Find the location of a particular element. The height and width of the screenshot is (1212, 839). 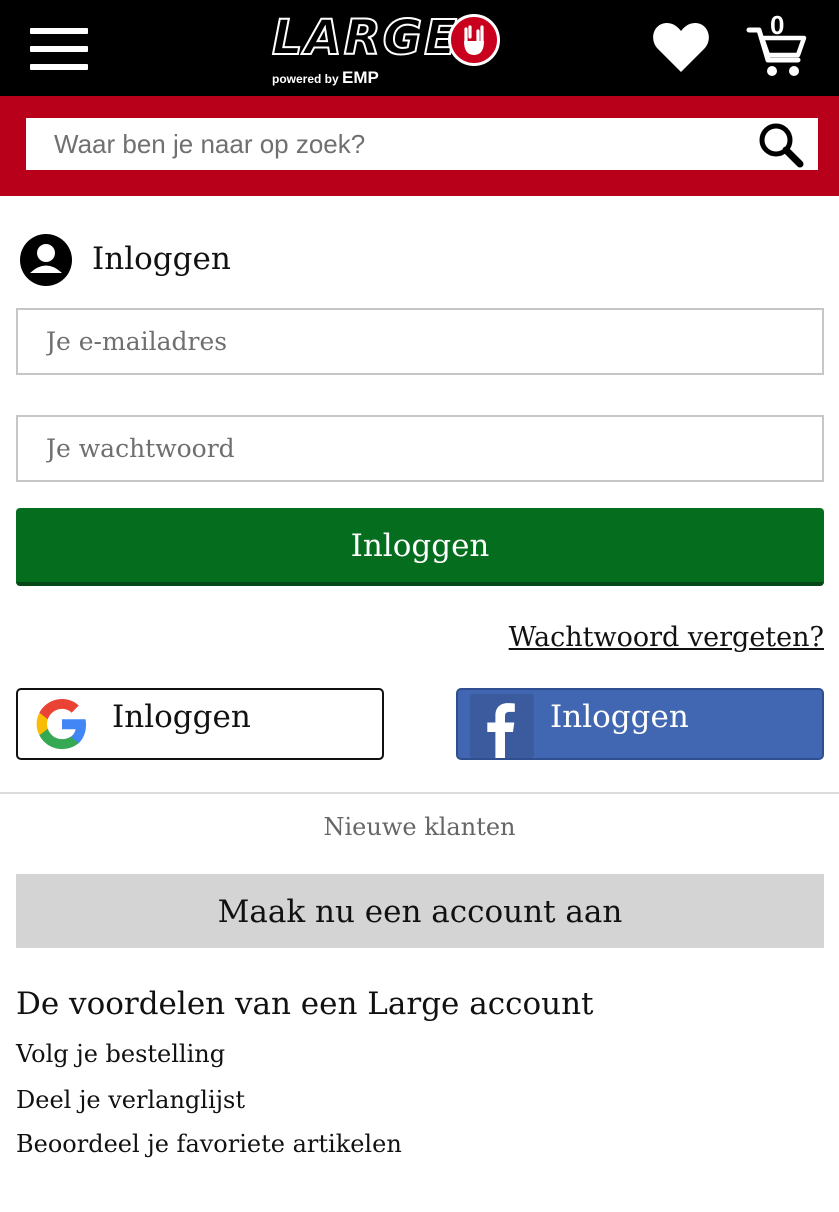

large-logo: LARGE powered by EMP is located at coordinates (386, 49).